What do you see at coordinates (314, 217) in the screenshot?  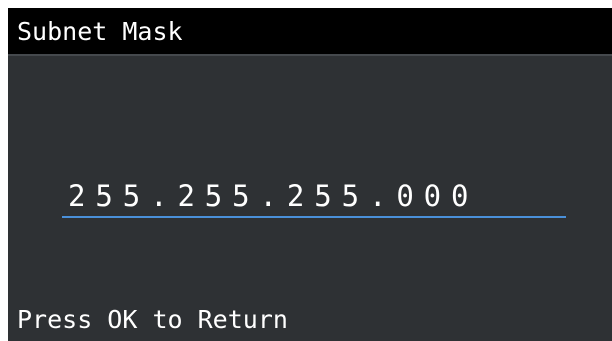 I see `field-underline` at bounding box center [314, 217].